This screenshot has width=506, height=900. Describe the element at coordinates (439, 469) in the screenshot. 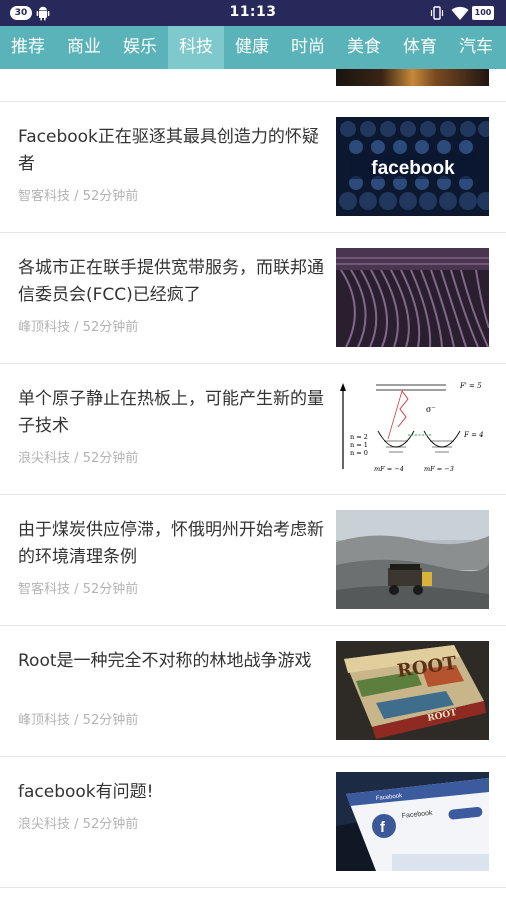

I see `diagram-bottom-right-label: mF = −3` at that location.